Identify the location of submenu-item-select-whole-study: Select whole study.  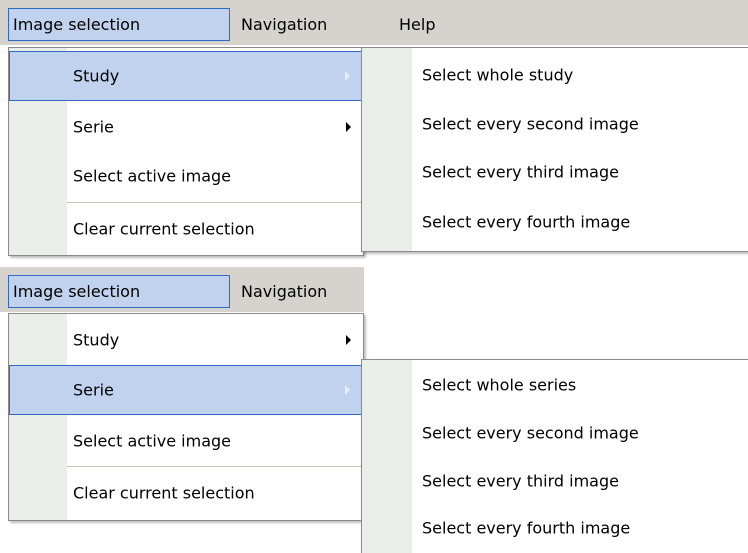
(555, 75).